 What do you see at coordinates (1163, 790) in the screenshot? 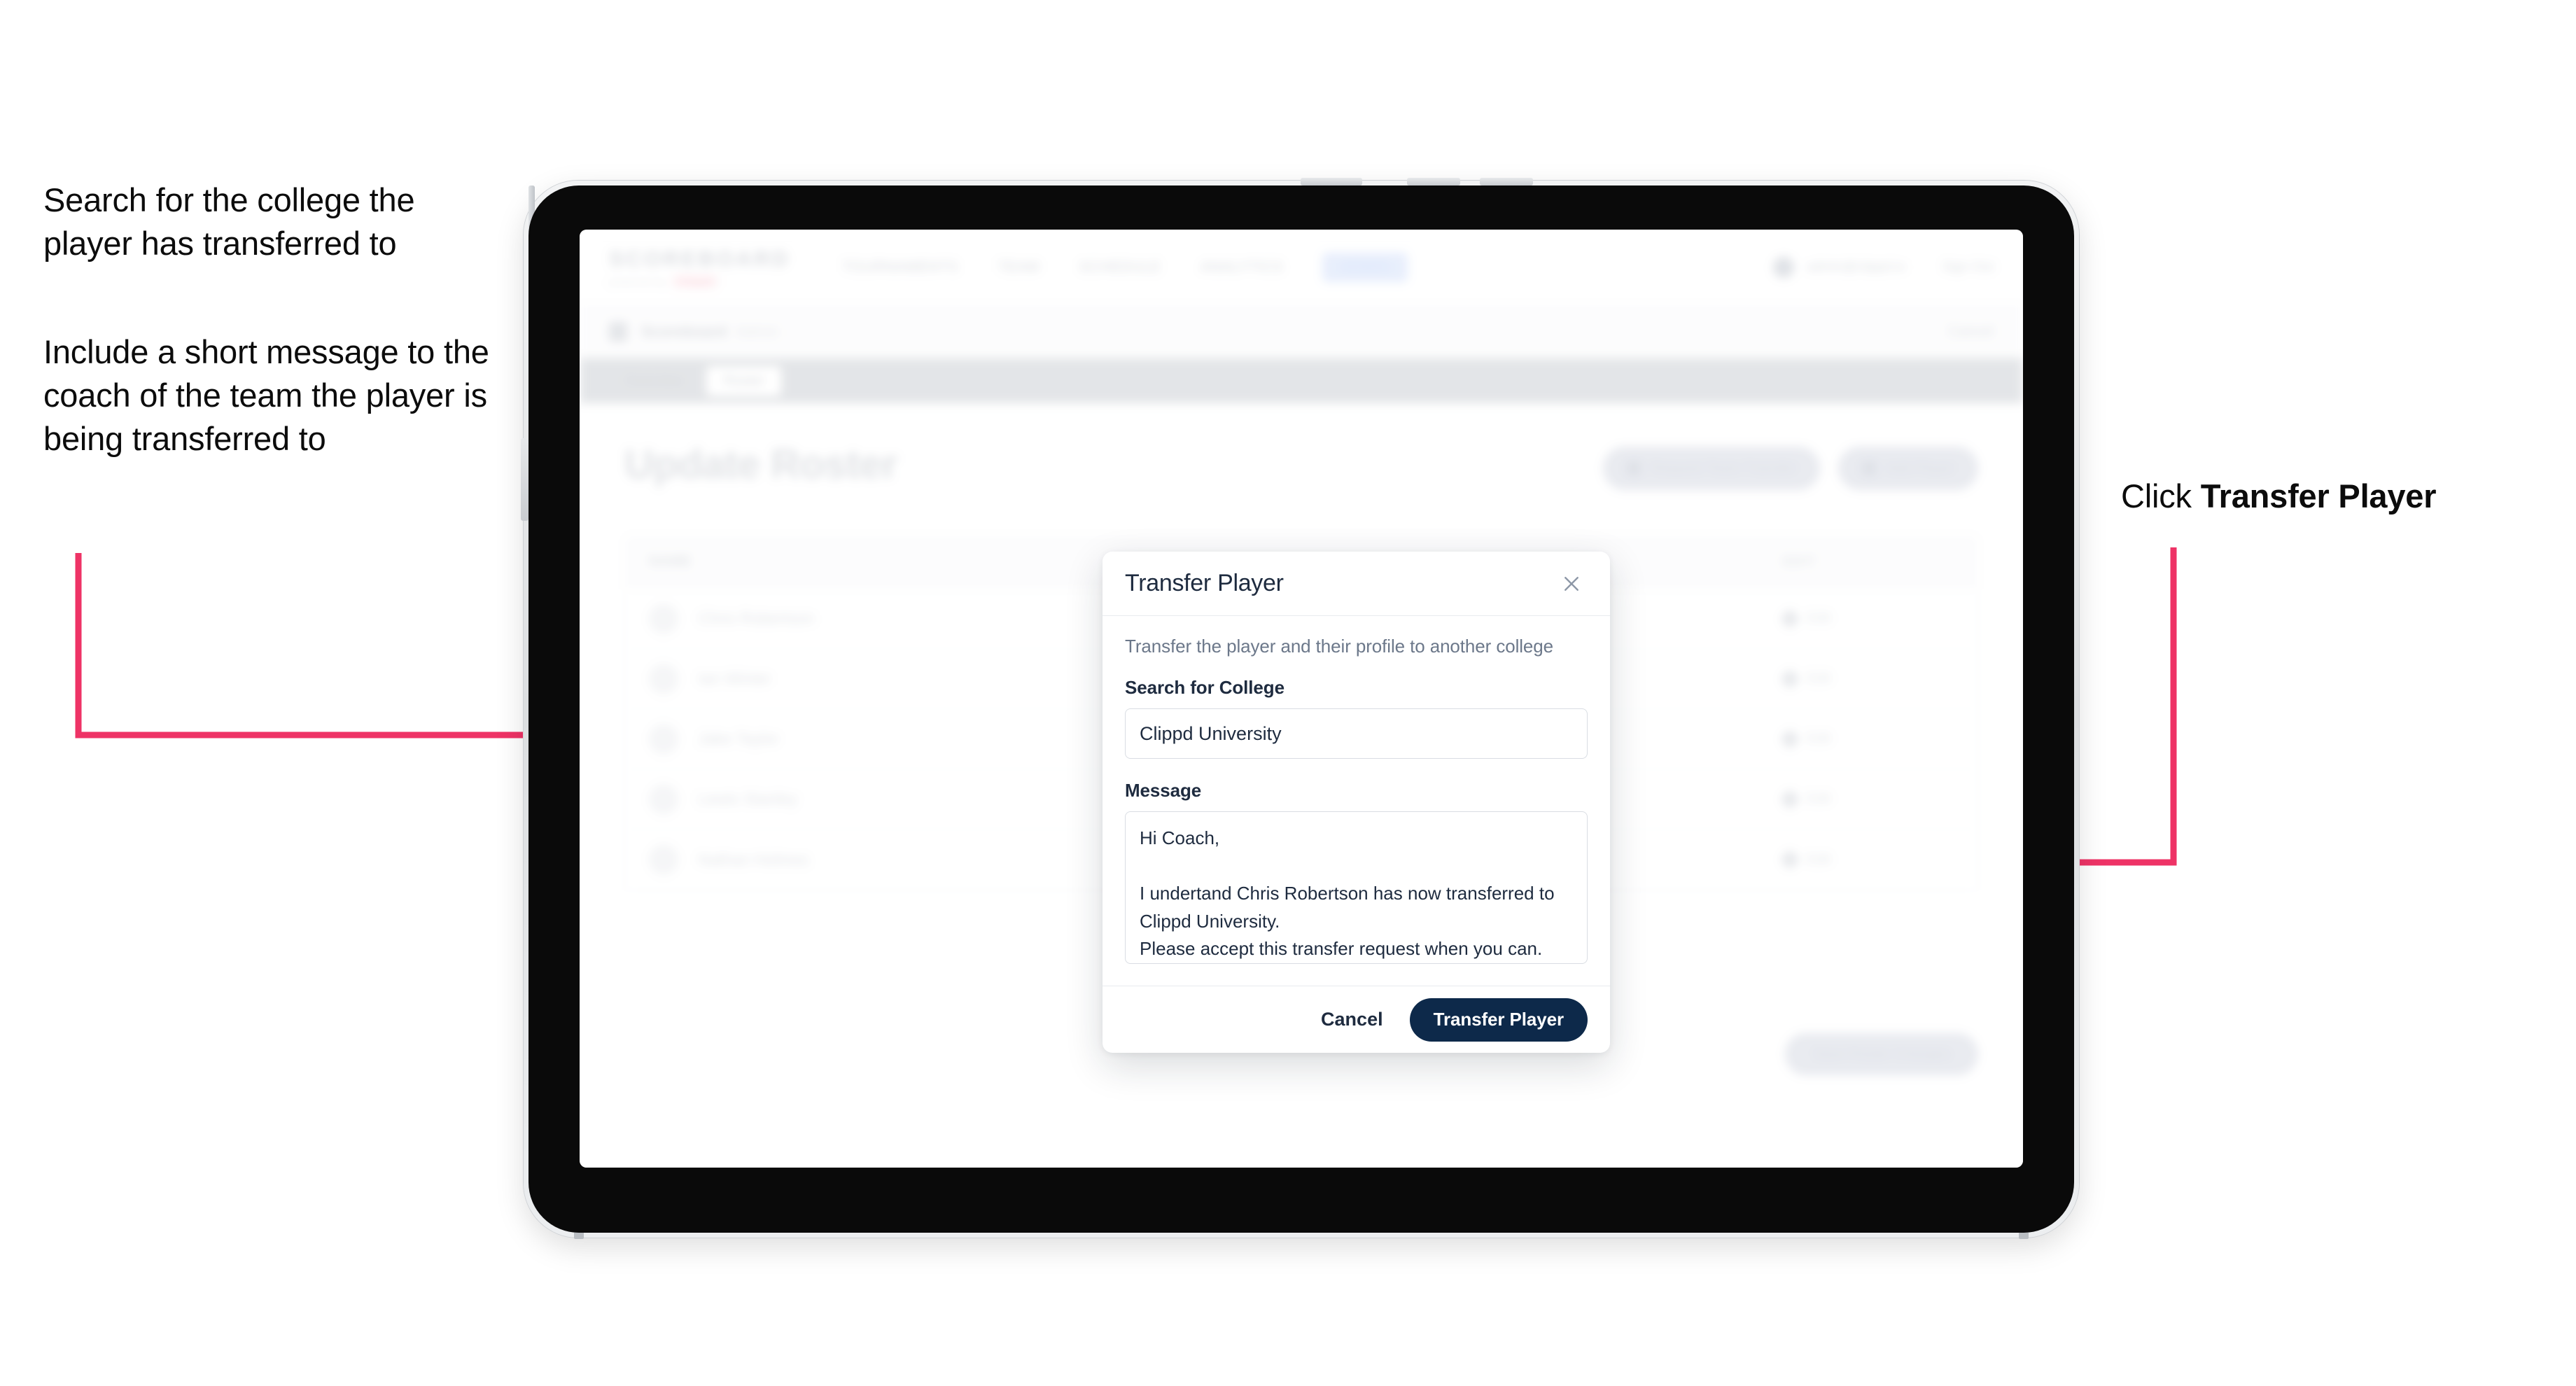
I see `message-field-label: Message` at bounding box center [1163, 790].